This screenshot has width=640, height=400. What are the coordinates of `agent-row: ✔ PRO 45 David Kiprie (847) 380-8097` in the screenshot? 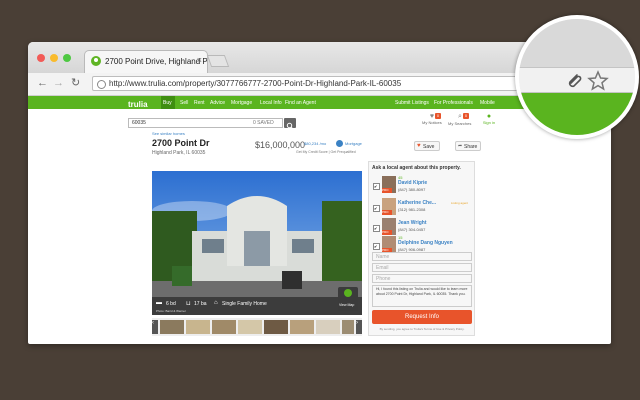 It's located at (421, 186).